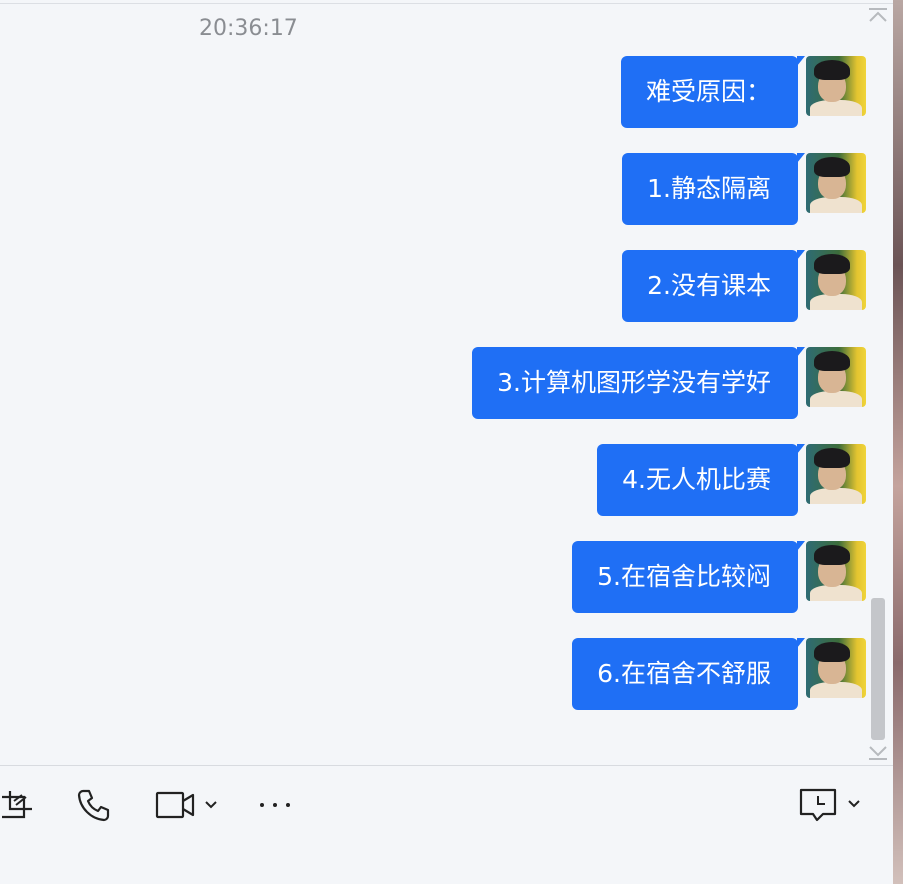 Image resolution: width=903 pixels, height=884 pixels. Describe the element at coordinates (878, 669) in the screenshot. I see `scrollbar-thumb` at that location.